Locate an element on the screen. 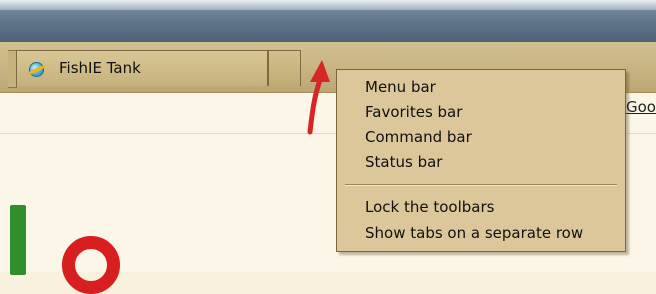 This screenshot has height=294, width=656. page-link-fragment: Goo is located at coordinates (641, 107).